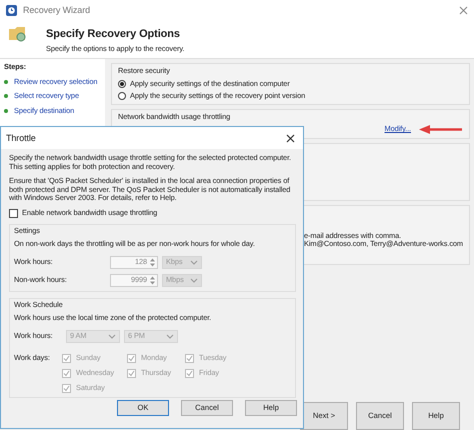  What do you see at coordinates (56, 10) in the screenshot?
I see `window-title: Recovery Wizard` at bounding box center [56, 10].